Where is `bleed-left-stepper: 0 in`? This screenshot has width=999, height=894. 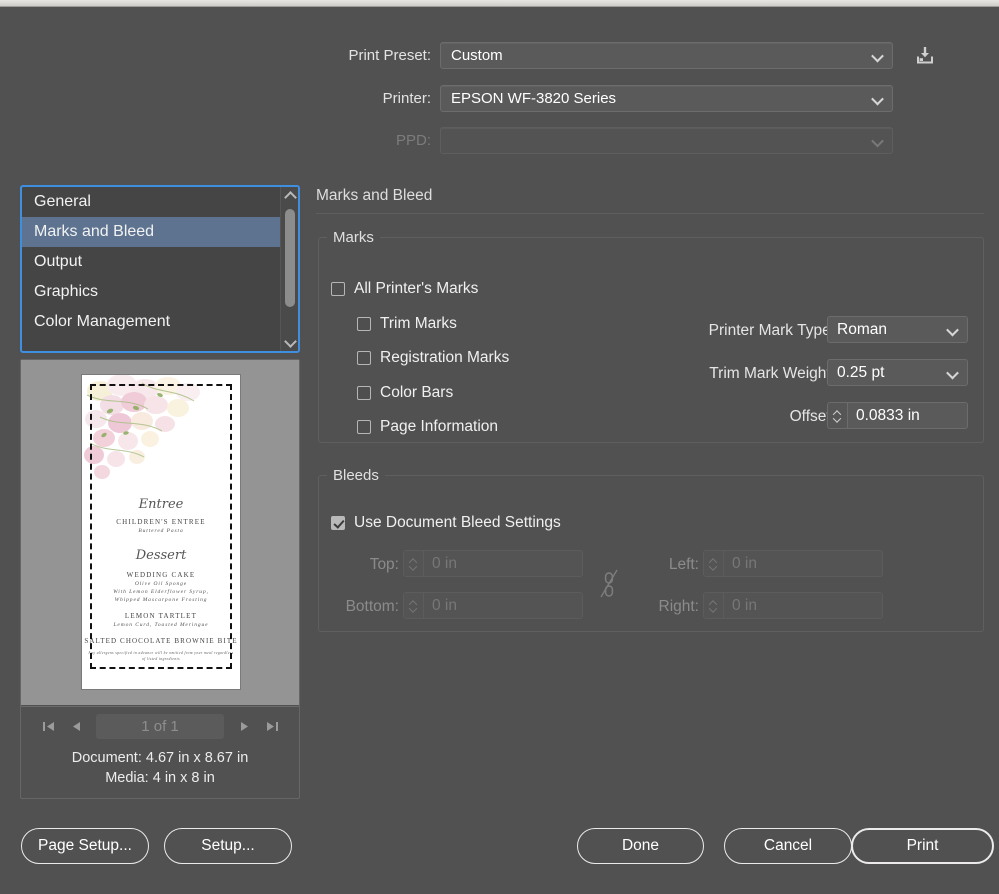
bleed-left-stepper: 0 in is located at coordinates (793, 563).